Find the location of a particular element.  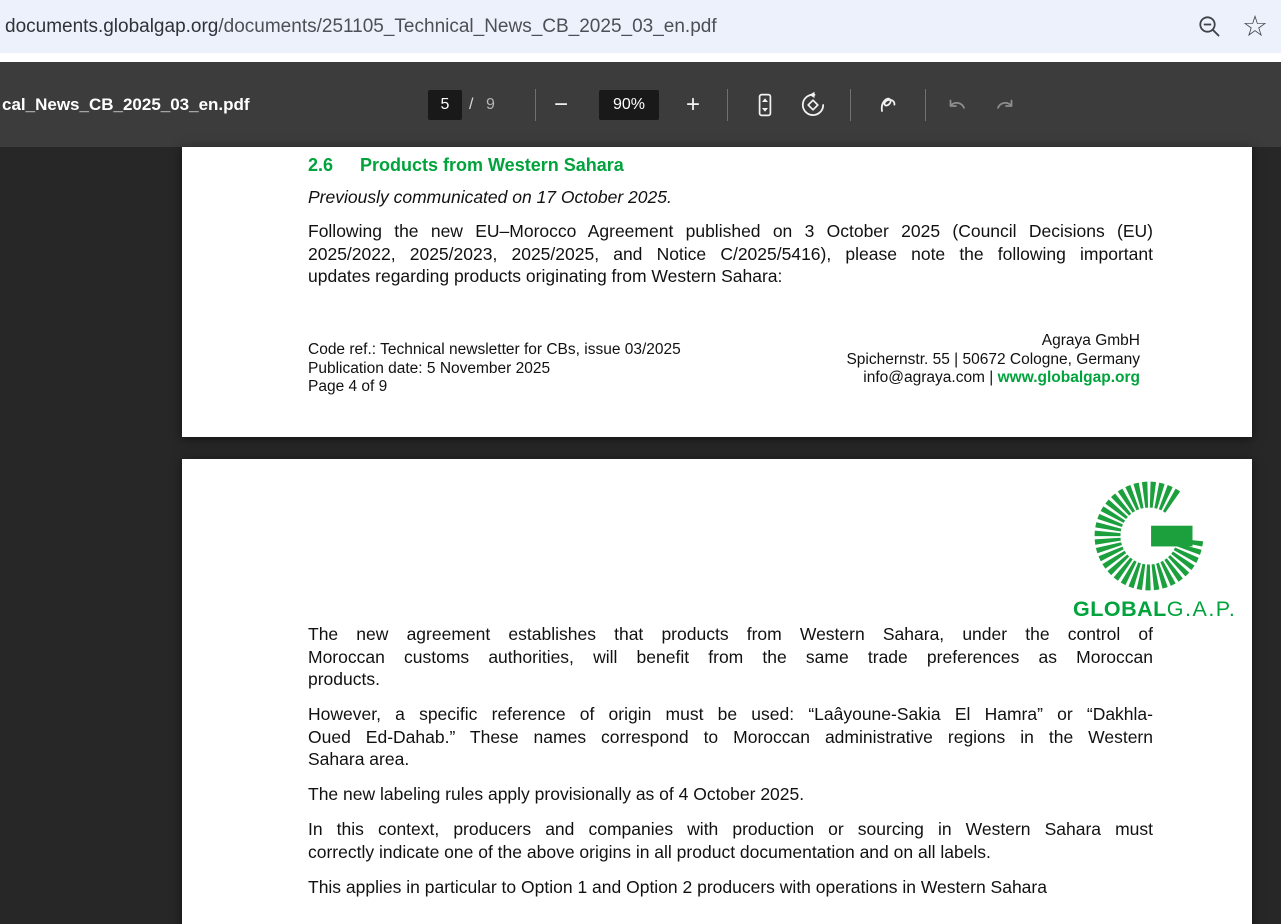

website-link: www.globalgap.org is located at coordinates (1069, 377).